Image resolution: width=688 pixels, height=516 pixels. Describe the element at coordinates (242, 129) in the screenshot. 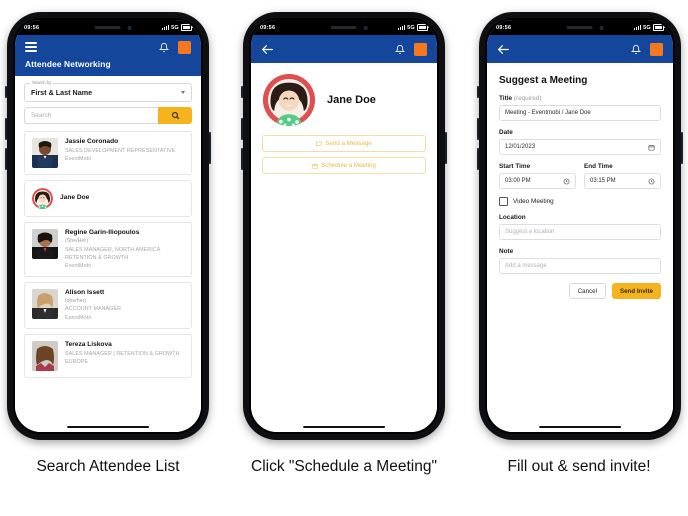

I see `phone2-volume-up` at that location.